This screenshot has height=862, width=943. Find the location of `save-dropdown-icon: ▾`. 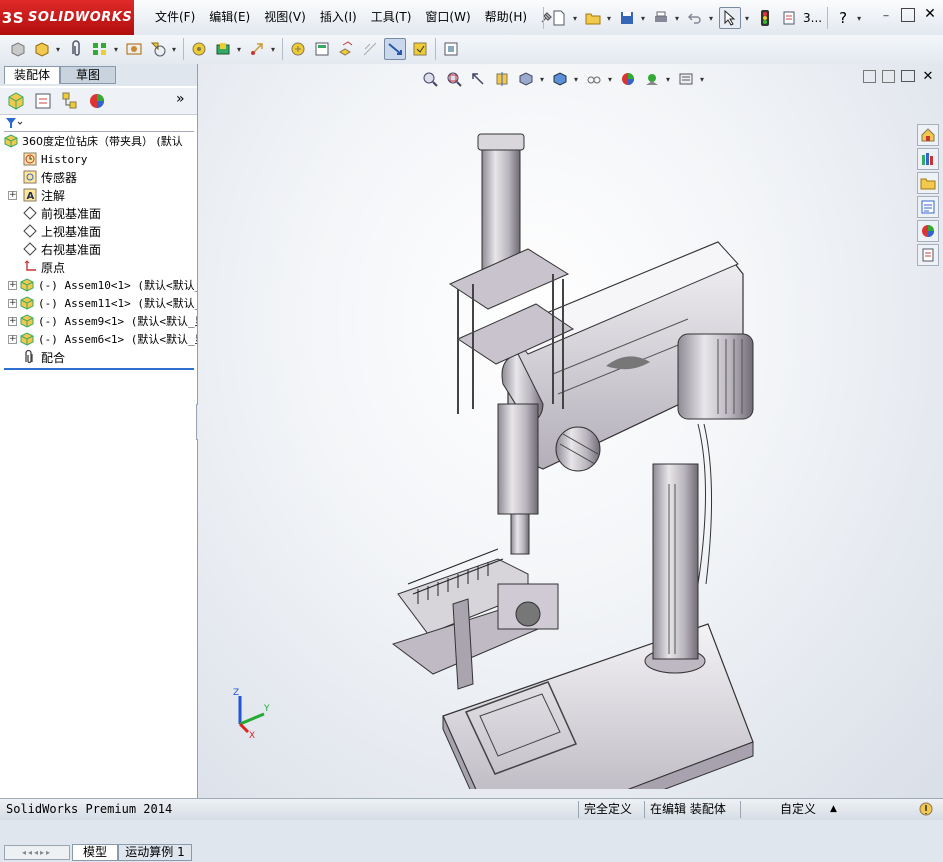

save-dropdown-icon: ▾ is located at coordinates (643, 18).